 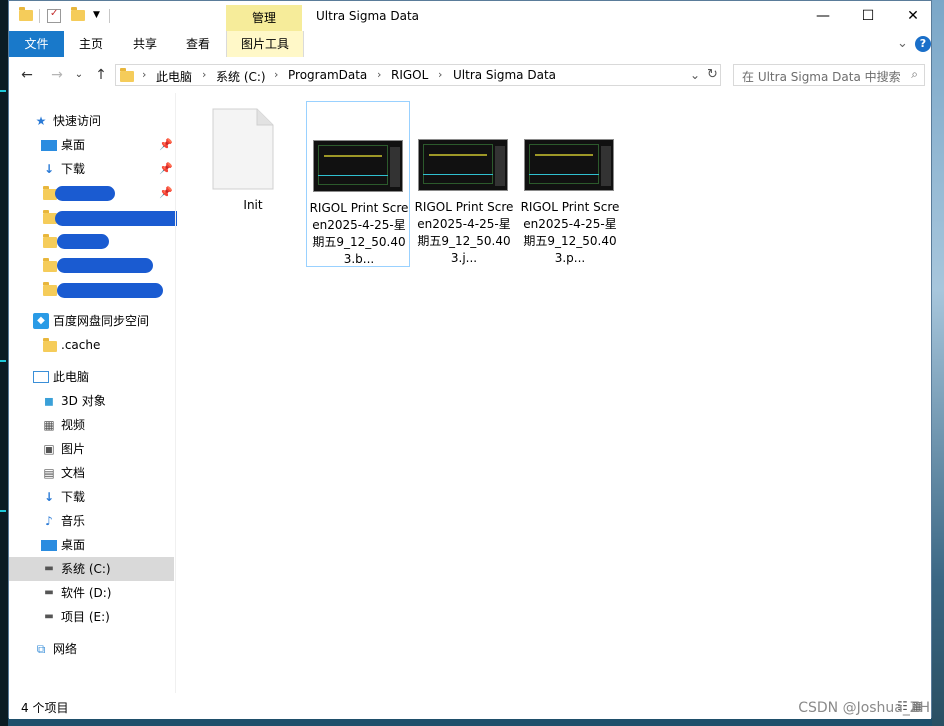 I want to click on sidebar-item-label: 快速访问, so click(x=77, y=121).